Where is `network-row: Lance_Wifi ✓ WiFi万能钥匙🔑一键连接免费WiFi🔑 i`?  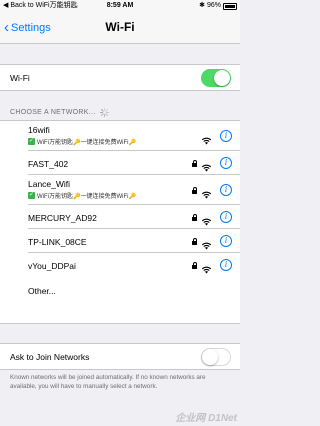 network-row: Lance_Wifi ✓ WiFi万能钥匙🔑一键连接免费WiFi🔑 i is located at coordinates (134, 190).